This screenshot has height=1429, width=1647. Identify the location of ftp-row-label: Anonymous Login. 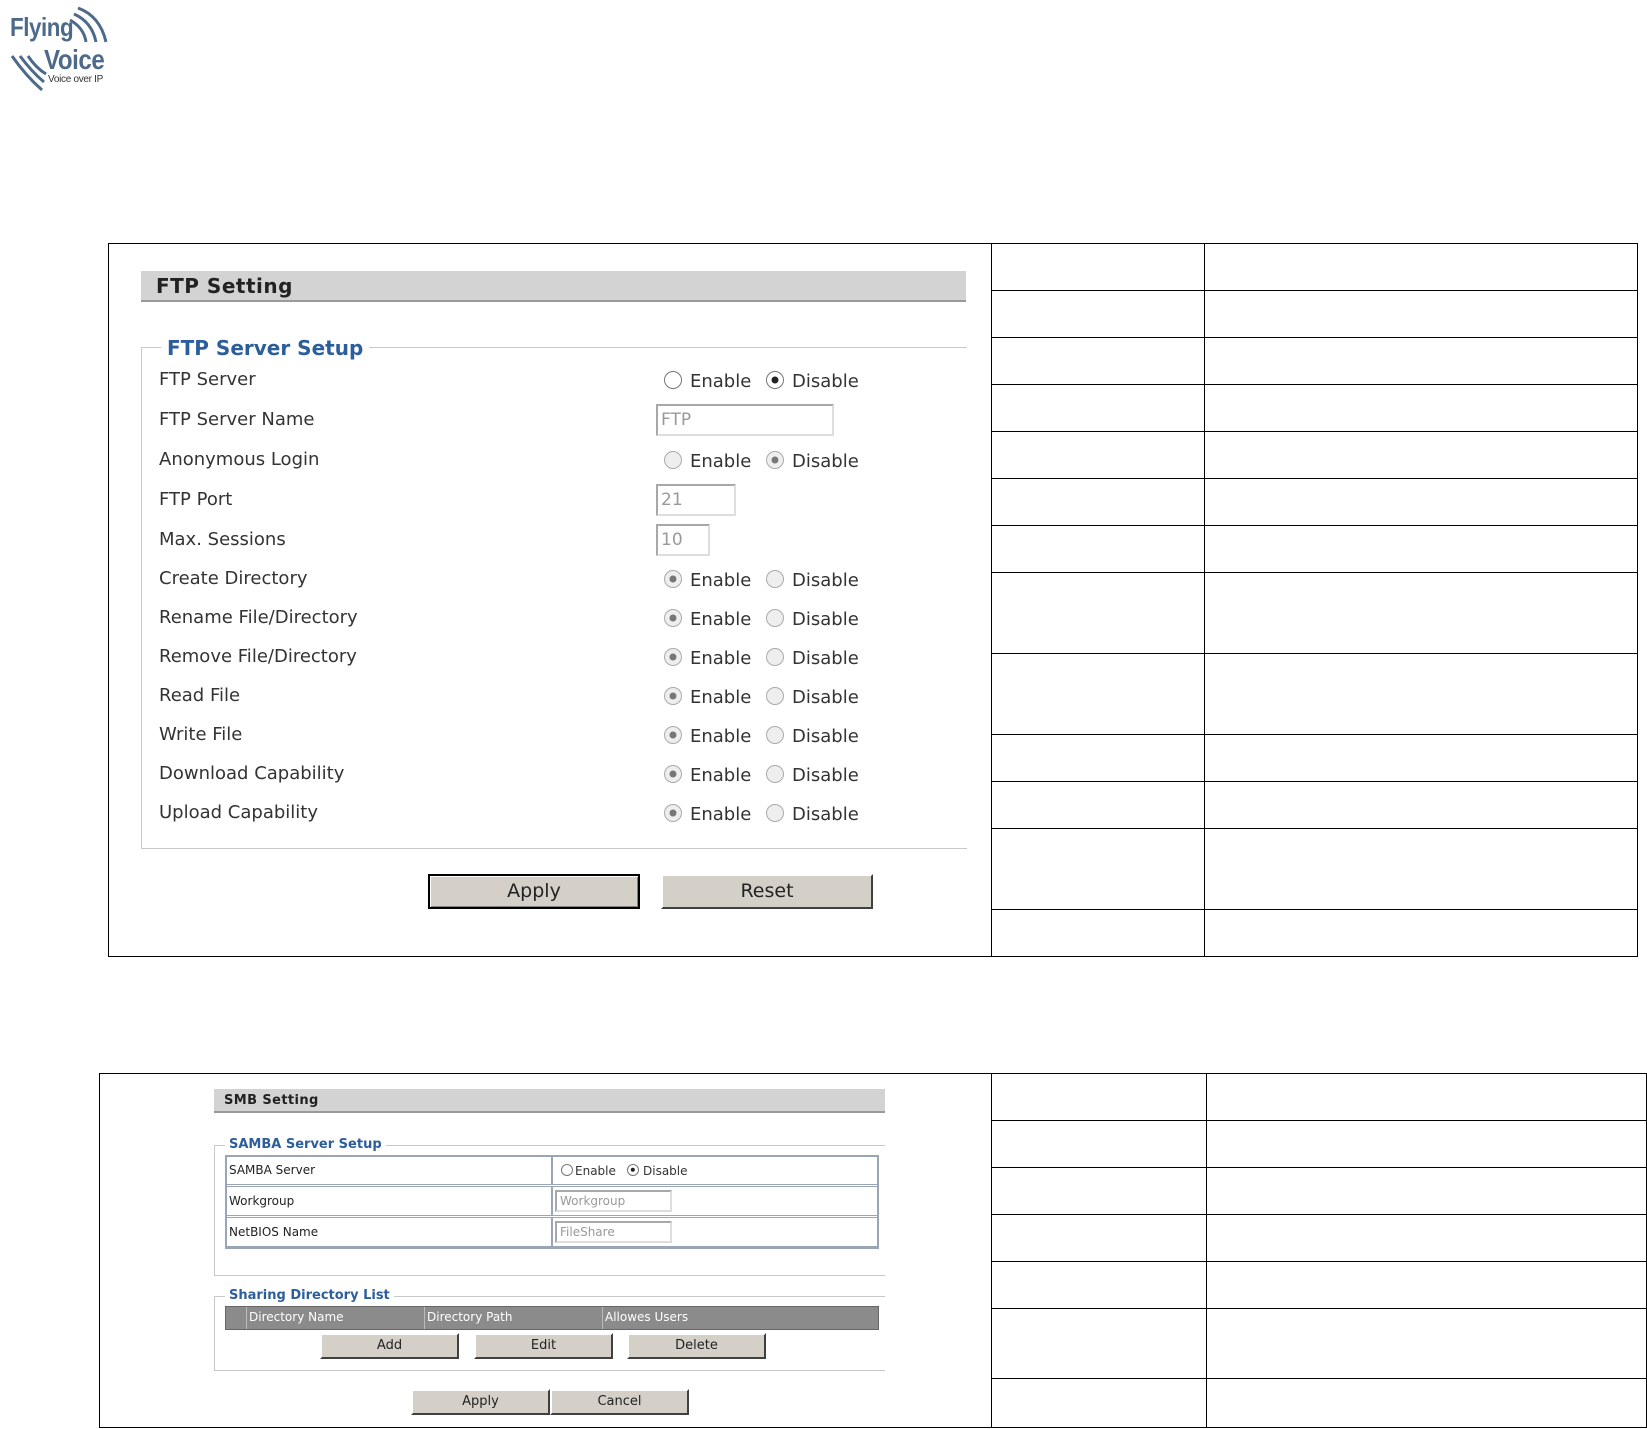
(239, 459).